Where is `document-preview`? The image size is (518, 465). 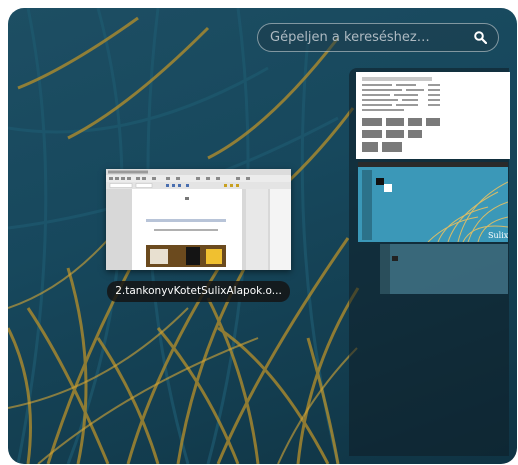
document-preview is located at coordinates (198, 219).